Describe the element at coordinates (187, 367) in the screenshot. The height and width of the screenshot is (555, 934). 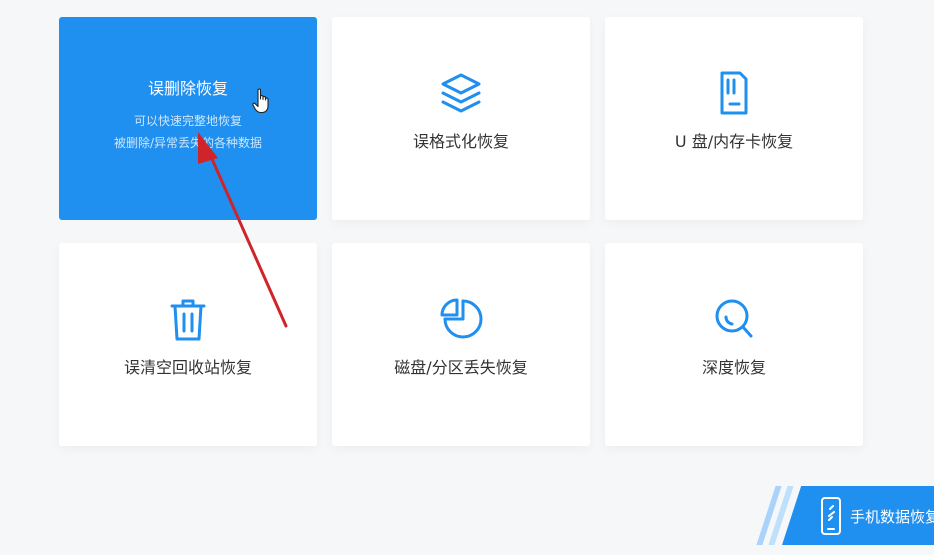
I see `card-label: 误清空回收站恢复` at that location.